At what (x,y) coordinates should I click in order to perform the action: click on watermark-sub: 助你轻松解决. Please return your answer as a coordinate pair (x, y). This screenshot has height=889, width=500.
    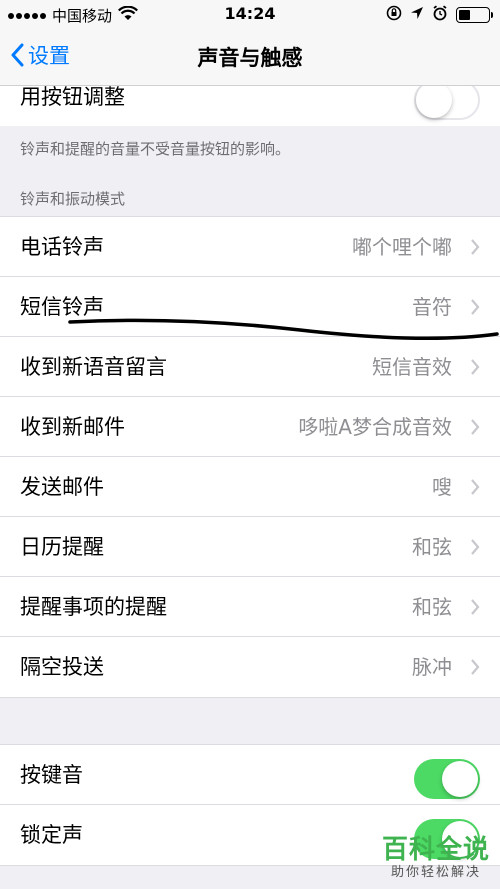
    Looking at the image, I should click on (435, 872).